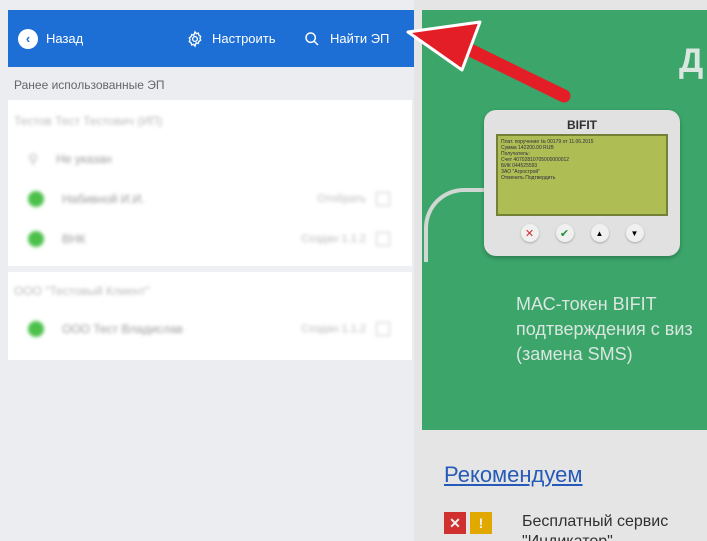 The height and width of the screenshot is (541, 707). What do you see at coordinates (634, 233) in the screenshot?
I see `down-icon: ▼` at bounding box center [634, 233].